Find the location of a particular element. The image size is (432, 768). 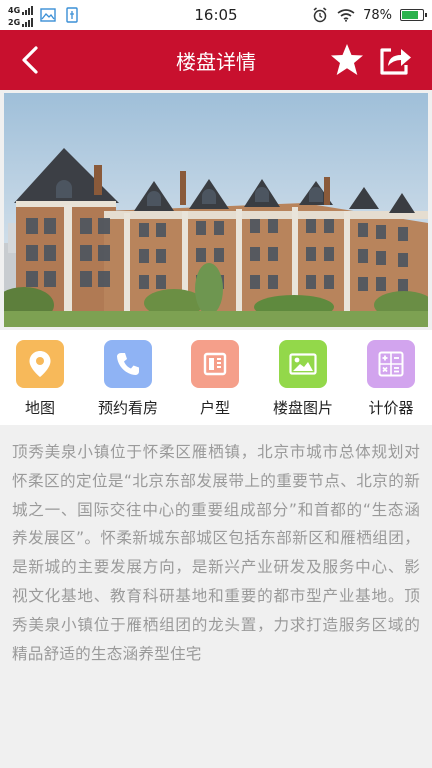

battery-percent: 78% is located at coordinates (377, 15).